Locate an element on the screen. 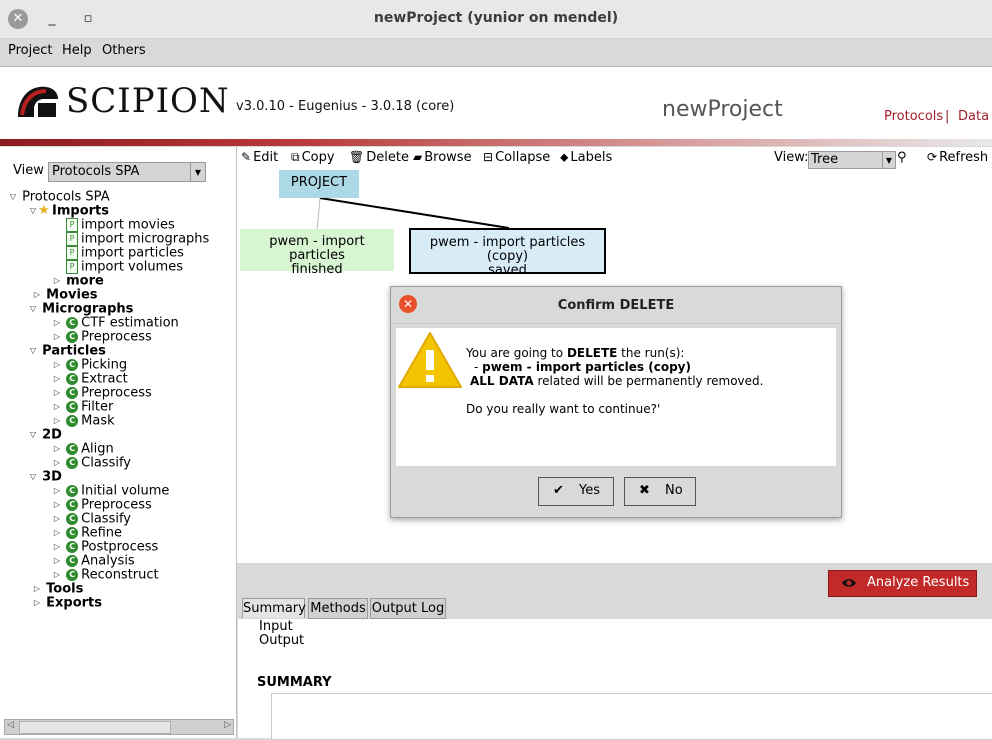 The image size is (992, 740). tab-methods: Methods is located at coordinates (338, 608).